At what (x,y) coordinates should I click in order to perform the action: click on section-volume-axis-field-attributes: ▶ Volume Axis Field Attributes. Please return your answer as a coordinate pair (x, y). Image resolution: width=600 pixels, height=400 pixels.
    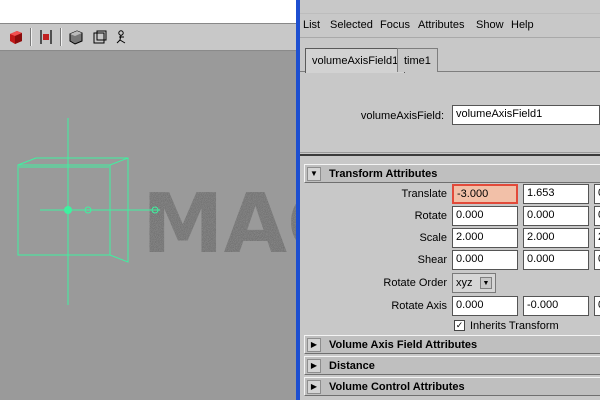
    Looking at the image, I should click on (452, 344).